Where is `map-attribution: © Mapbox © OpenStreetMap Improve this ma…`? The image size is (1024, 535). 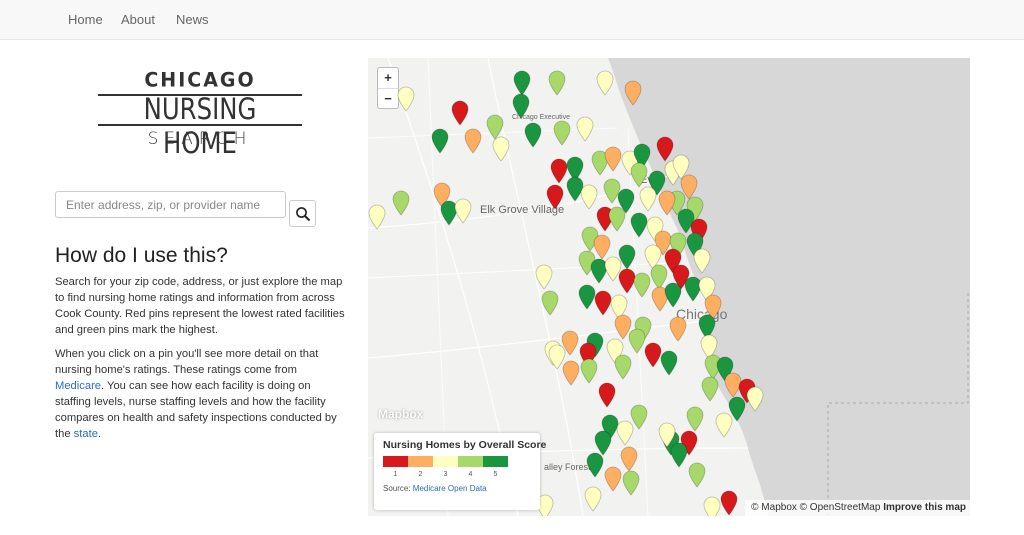 map-attribution: © Mapbox © OpenStreetMap Improve this ma… is located at coordinates (857, 508).